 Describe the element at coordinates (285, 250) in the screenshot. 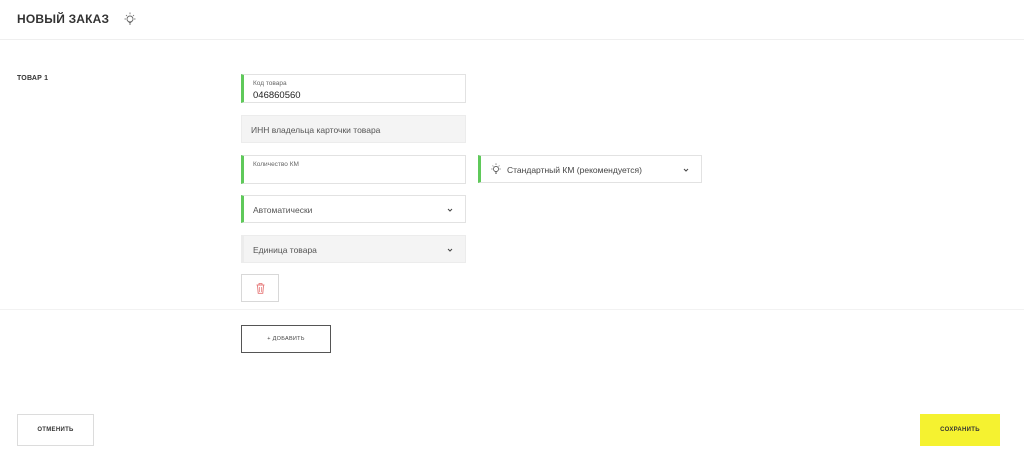

I see `unit-placeholder: Единица товара` at that location.